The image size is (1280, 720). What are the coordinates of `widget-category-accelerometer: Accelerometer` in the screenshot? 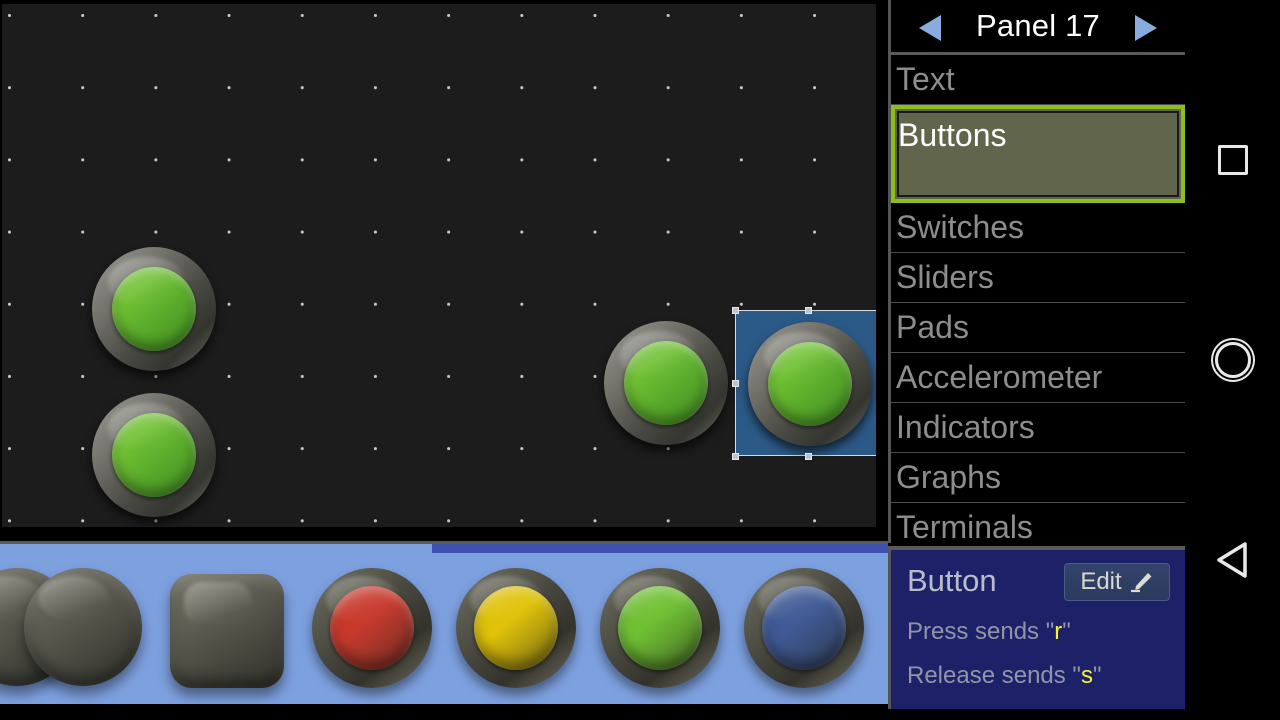 It's located at (1038, 378).